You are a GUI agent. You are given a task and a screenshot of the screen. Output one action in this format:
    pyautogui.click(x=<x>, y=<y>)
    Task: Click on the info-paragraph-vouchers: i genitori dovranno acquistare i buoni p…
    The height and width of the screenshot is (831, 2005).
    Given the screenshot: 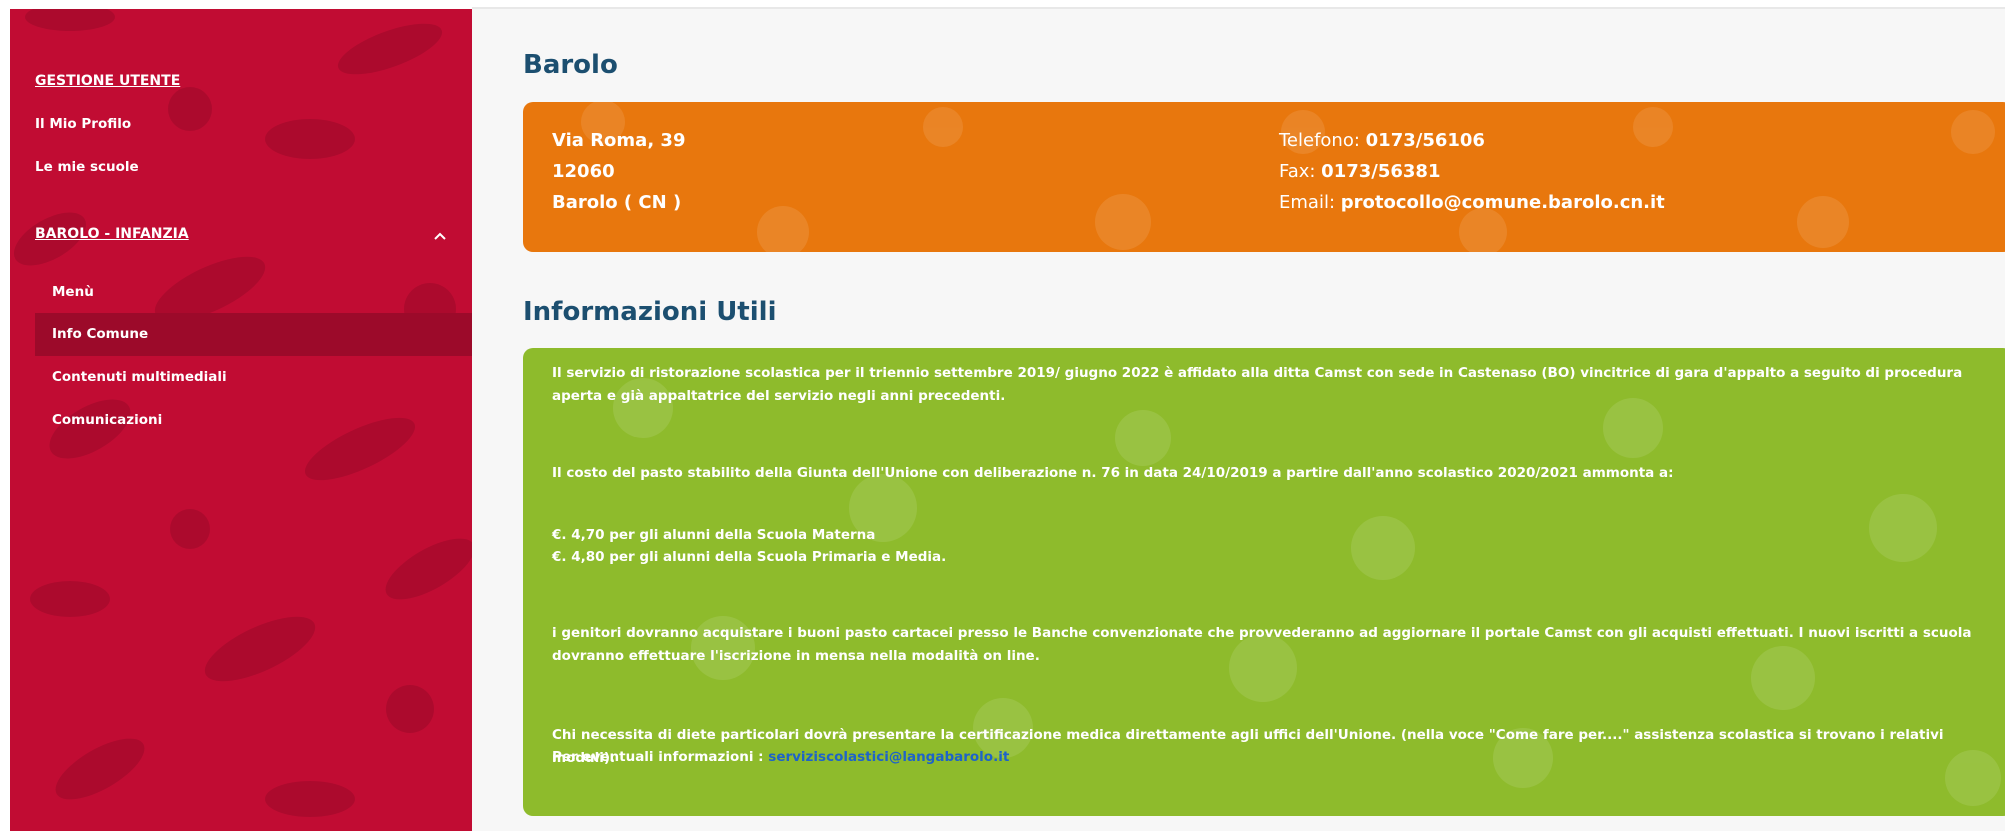 What is the action you would take?
    pyautogui.click(x=1262, y=644)
    